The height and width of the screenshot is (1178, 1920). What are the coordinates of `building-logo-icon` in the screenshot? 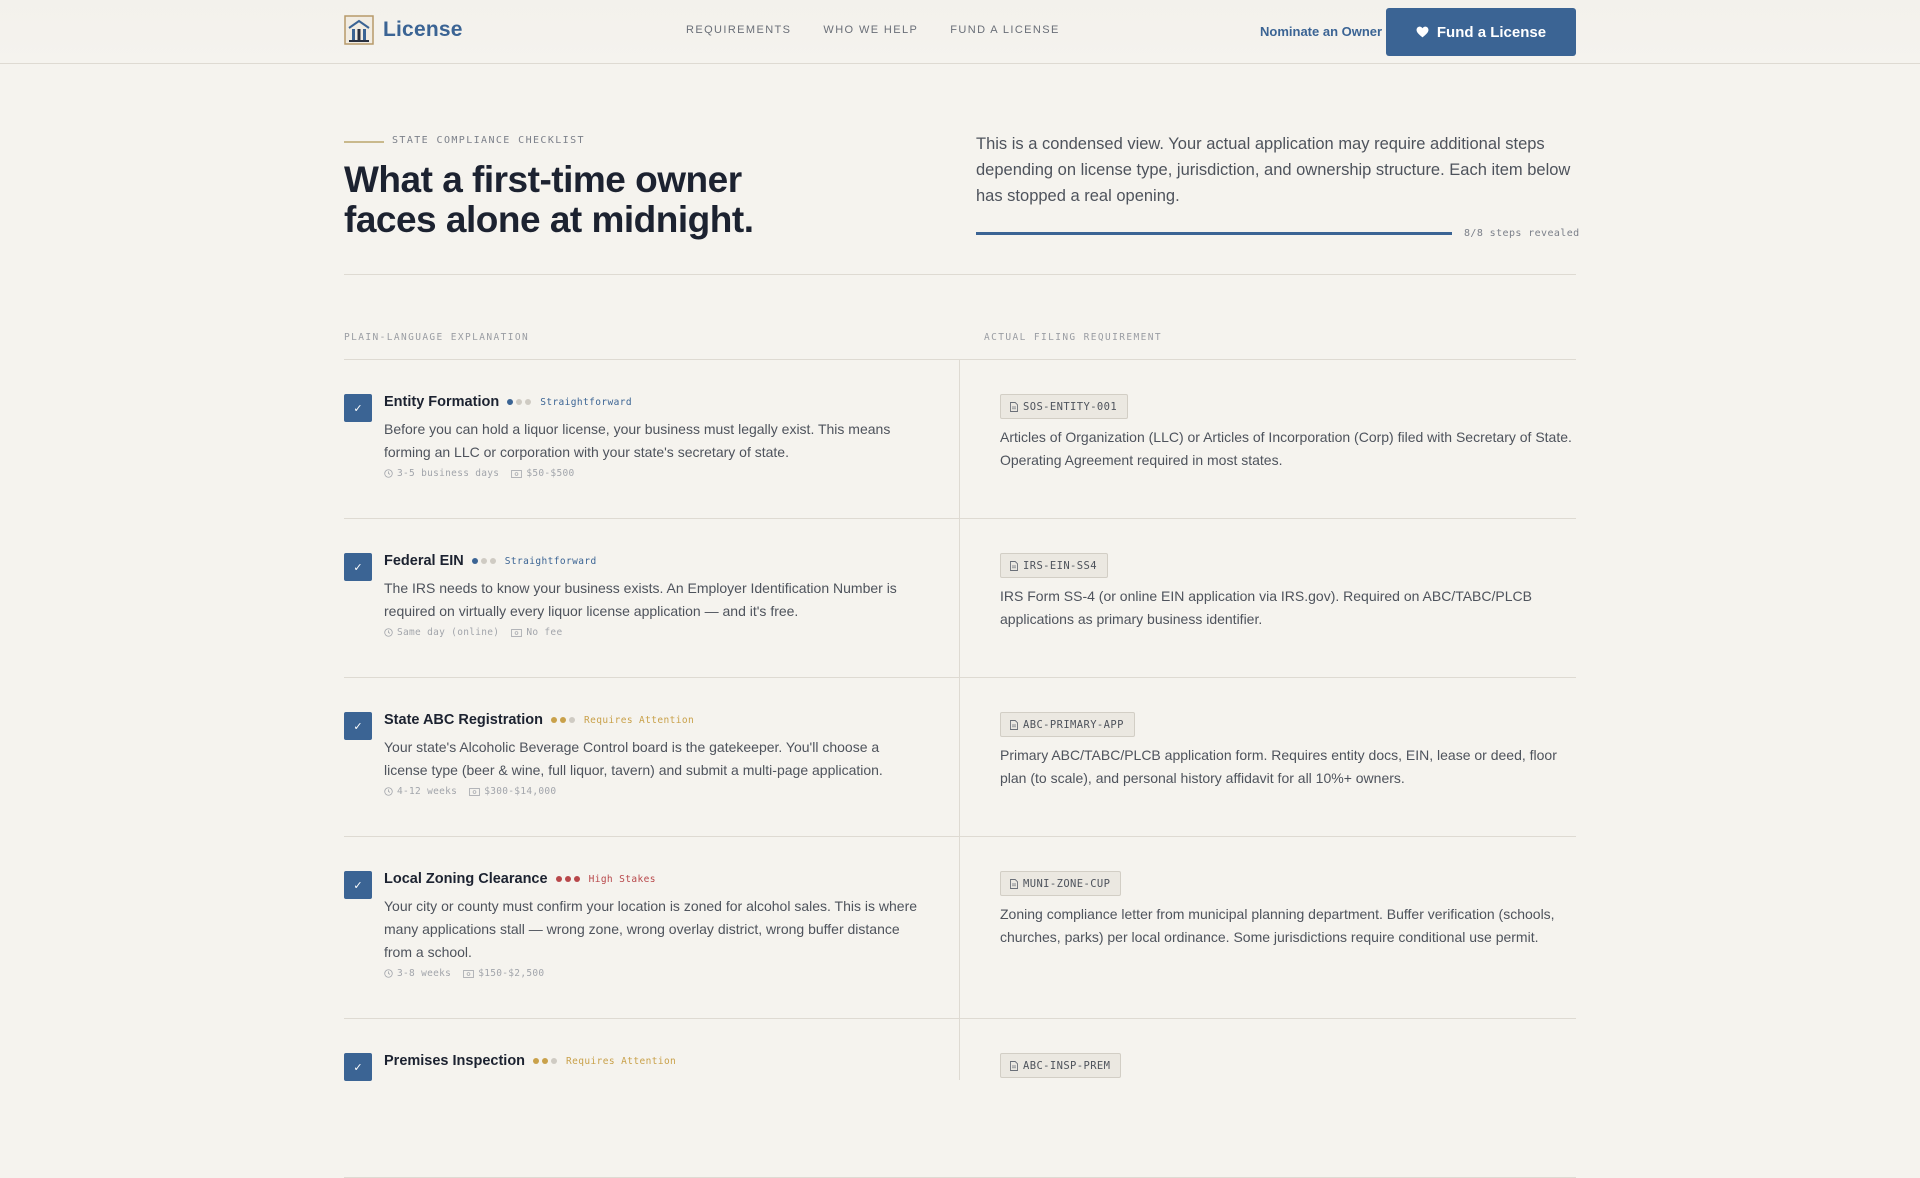 It's located at (359, 30).